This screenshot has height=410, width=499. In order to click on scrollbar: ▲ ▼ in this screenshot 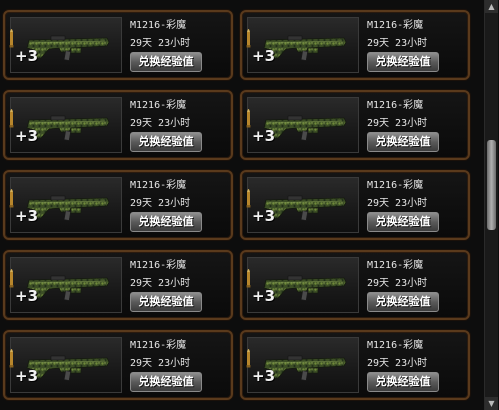, I will do `click(491, 205)`.